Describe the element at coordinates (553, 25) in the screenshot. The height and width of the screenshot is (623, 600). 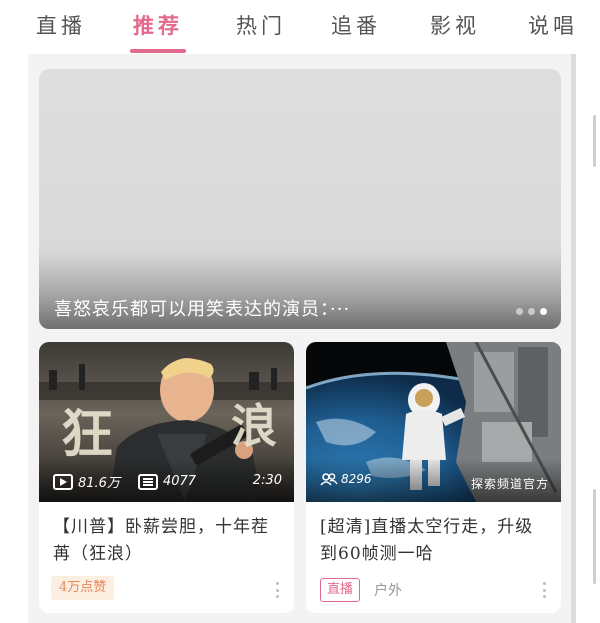
I see `tab-rap: 说唱` at that location.